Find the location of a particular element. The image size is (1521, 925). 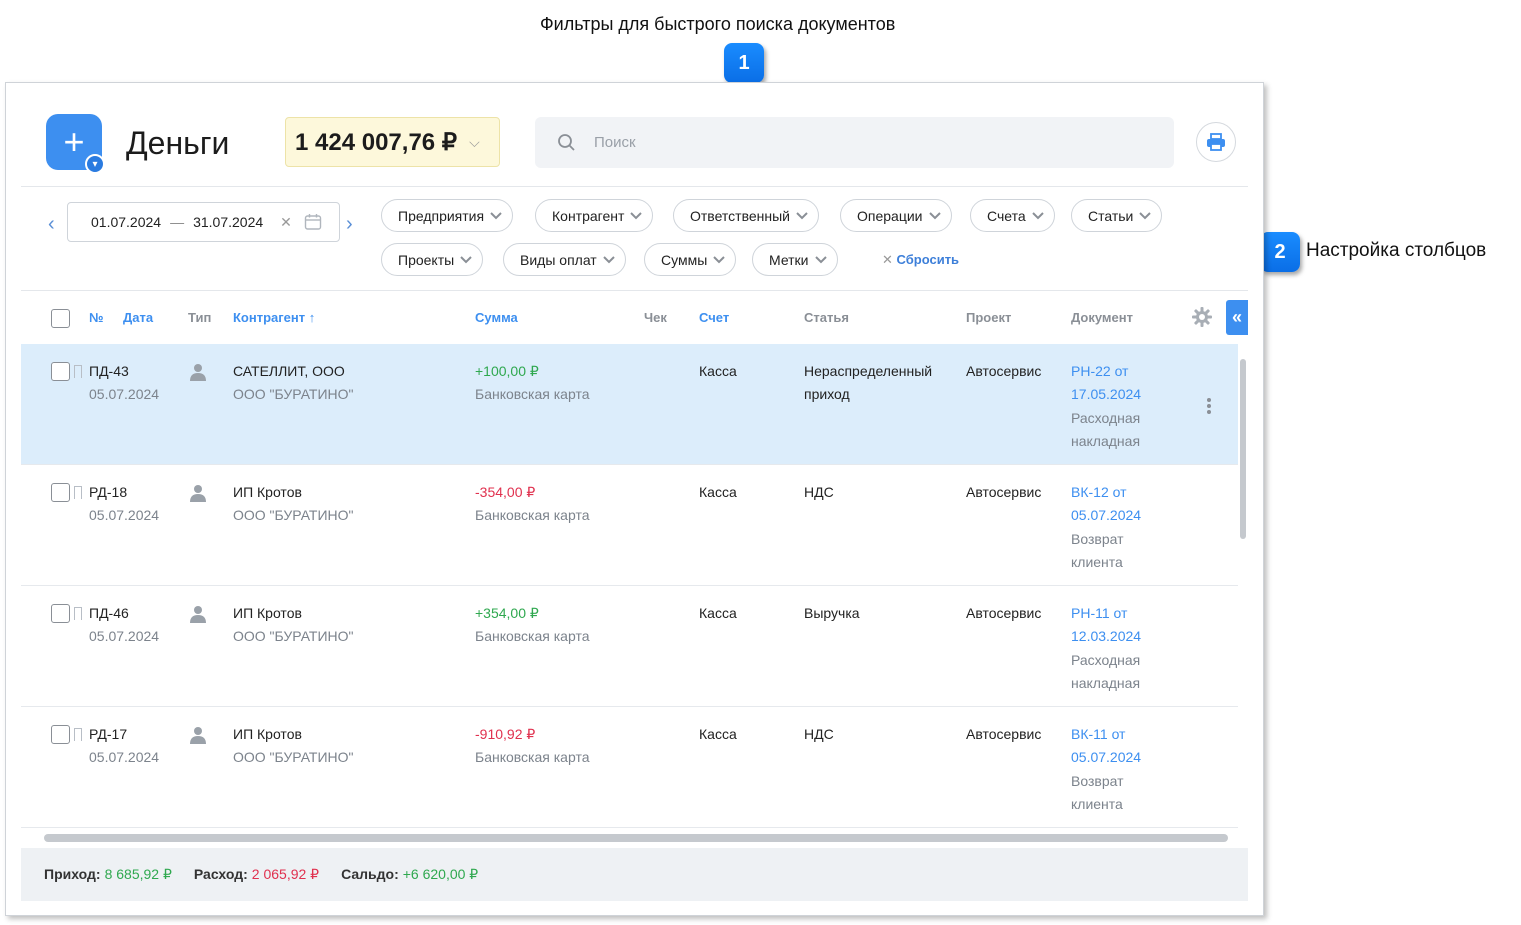

search-bar is located at coordinates (854, 142).